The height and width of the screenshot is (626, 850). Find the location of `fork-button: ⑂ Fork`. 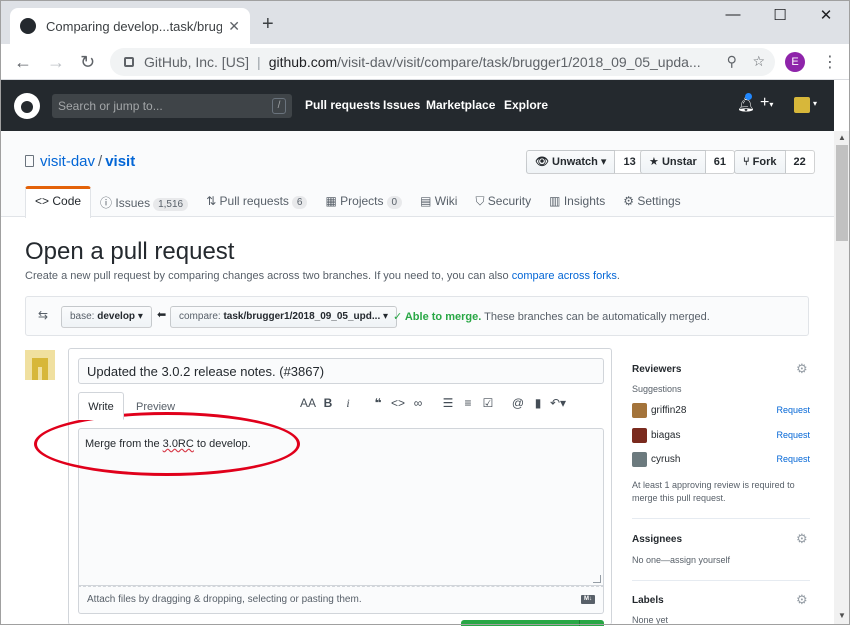

fork-button: ⑂ Fork is located at coordinates (760, 162).